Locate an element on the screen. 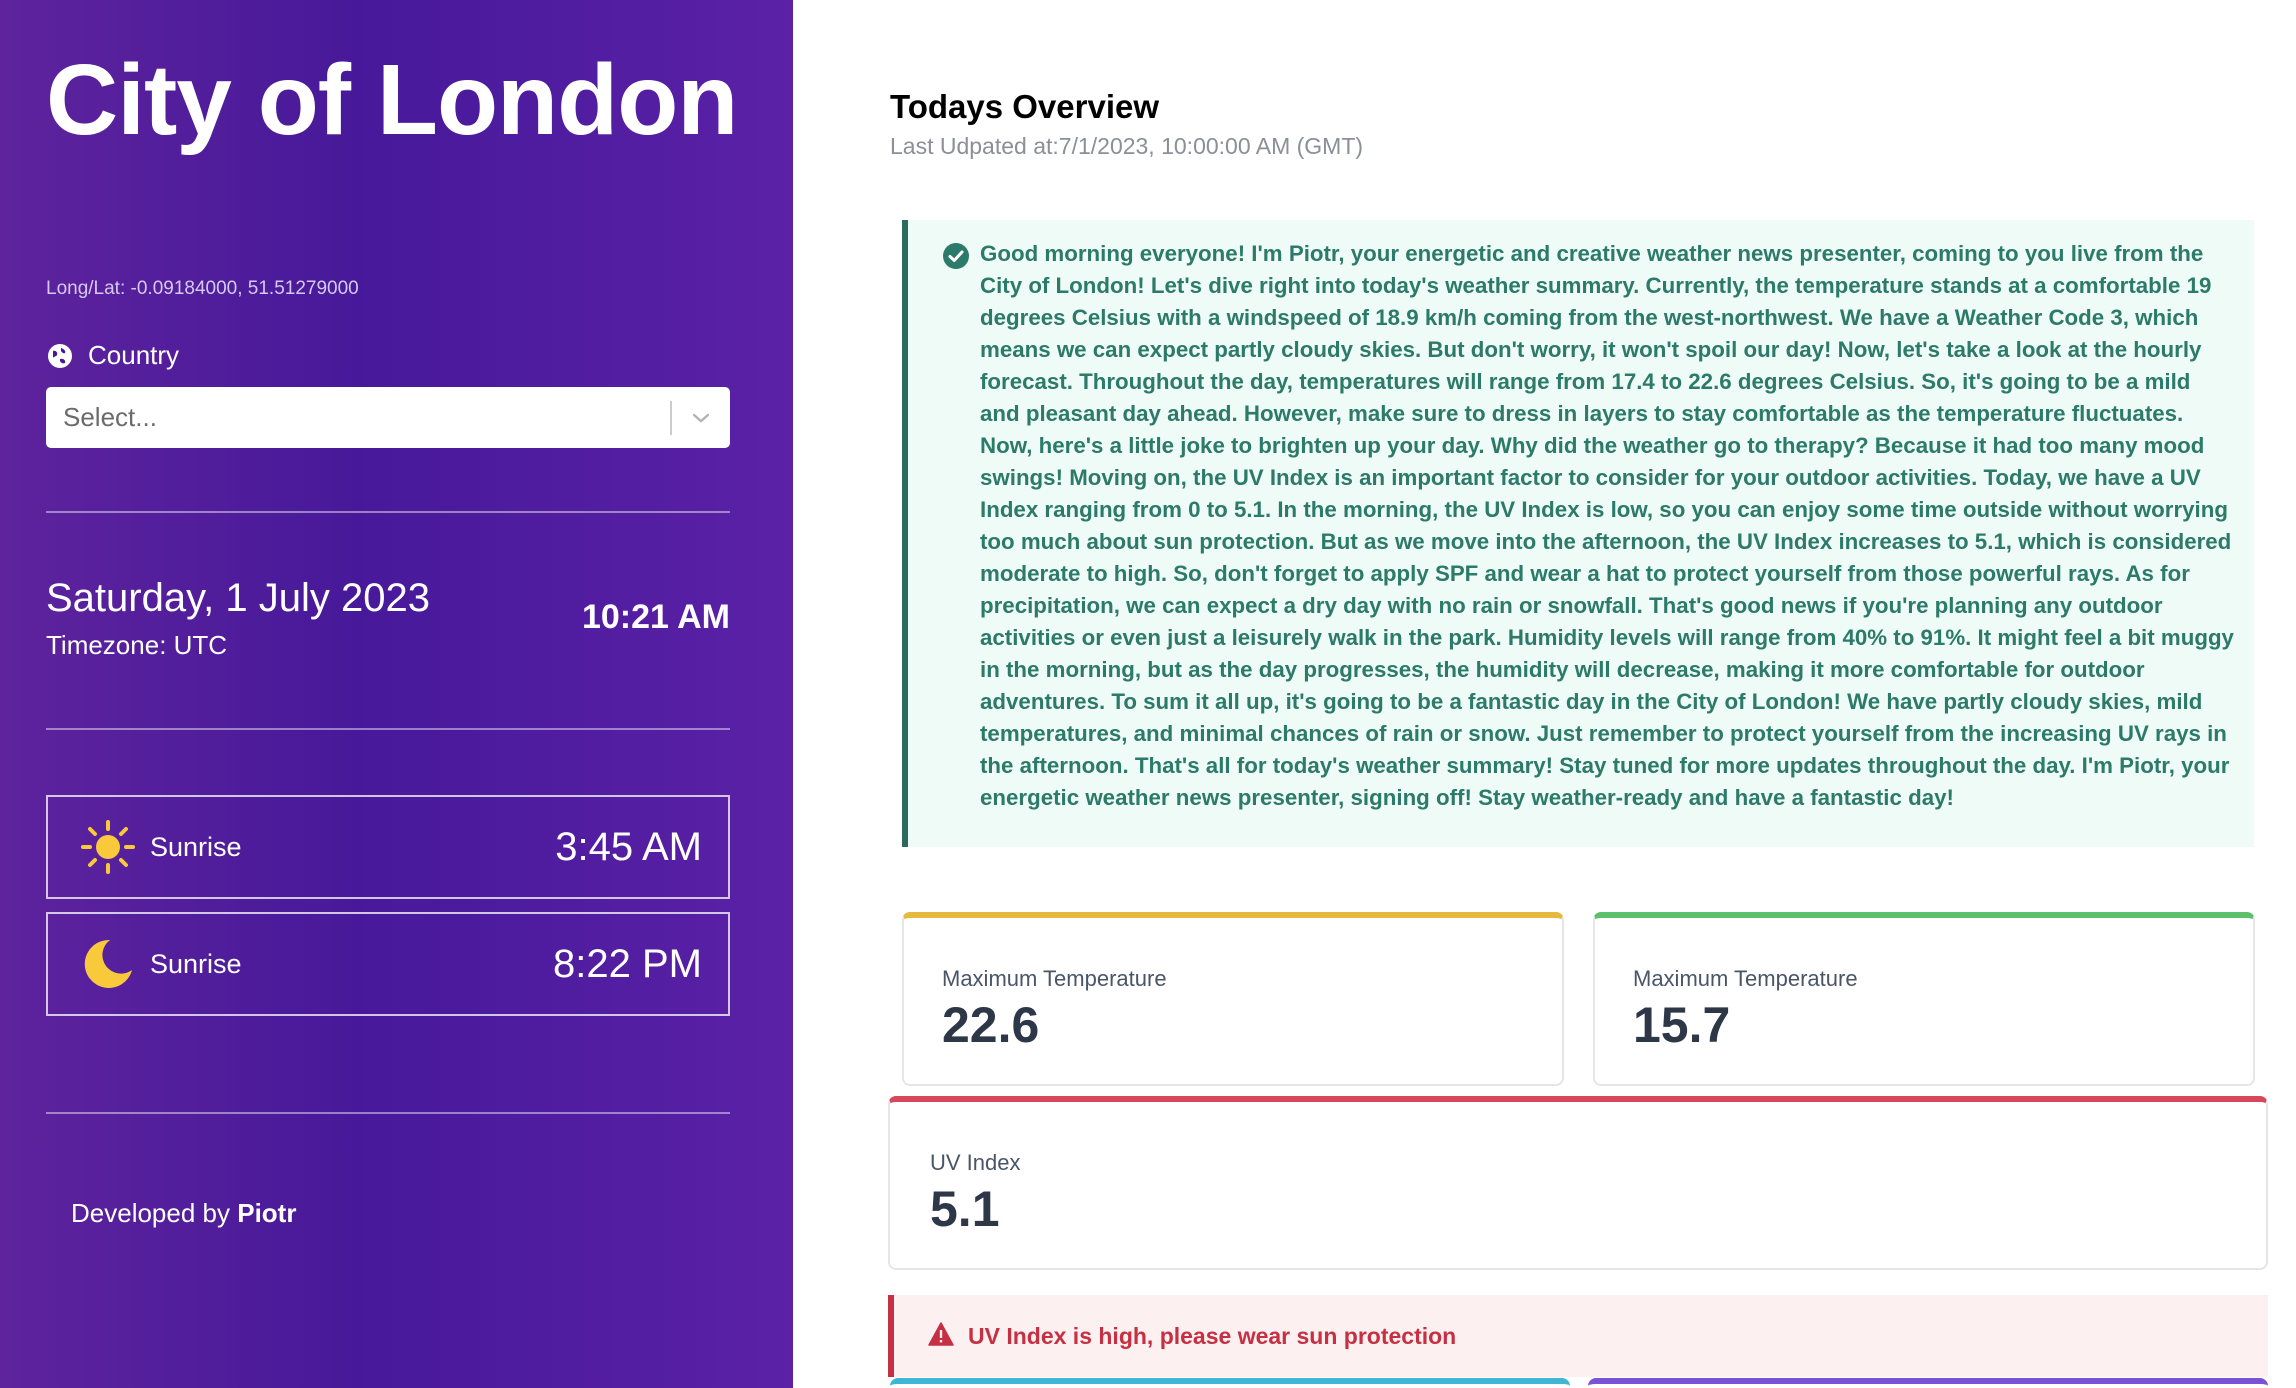 This screenshot has width=2296, height=1388. sun-icon is located at coordinates (108, 847).